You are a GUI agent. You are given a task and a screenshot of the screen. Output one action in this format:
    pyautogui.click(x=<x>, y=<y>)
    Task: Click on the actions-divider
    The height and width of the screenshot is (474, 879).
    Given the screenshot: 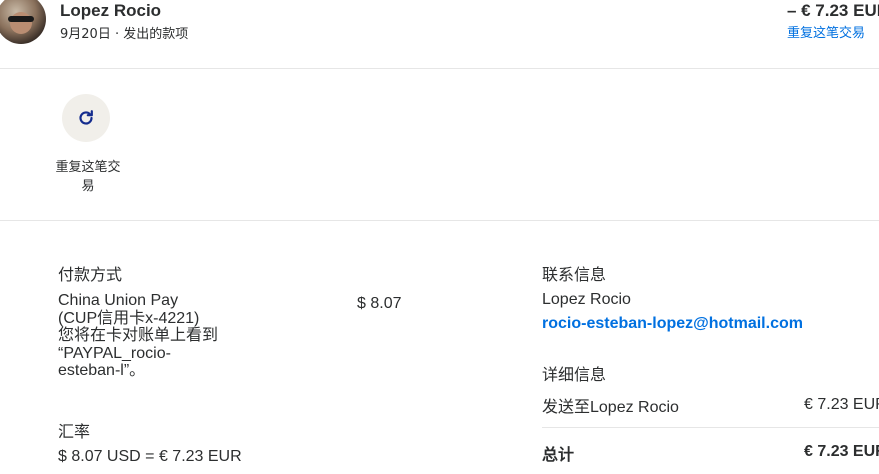 What is the action you would take?
    pyautogui.click(x=439, y=220)
    